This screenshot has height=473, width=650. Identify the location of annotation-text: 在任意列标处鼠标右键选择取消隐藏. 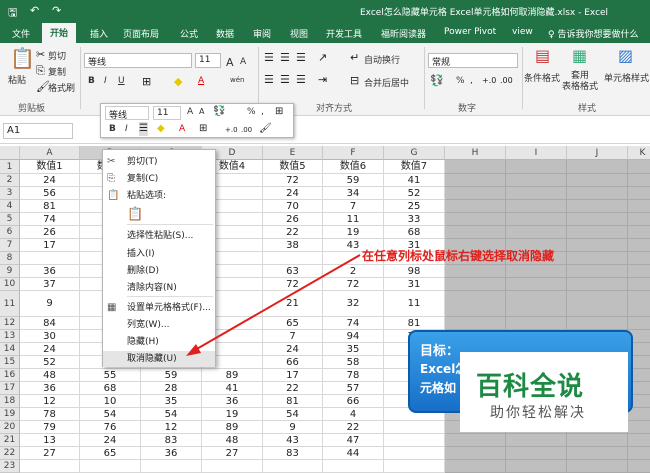
(458, 256).